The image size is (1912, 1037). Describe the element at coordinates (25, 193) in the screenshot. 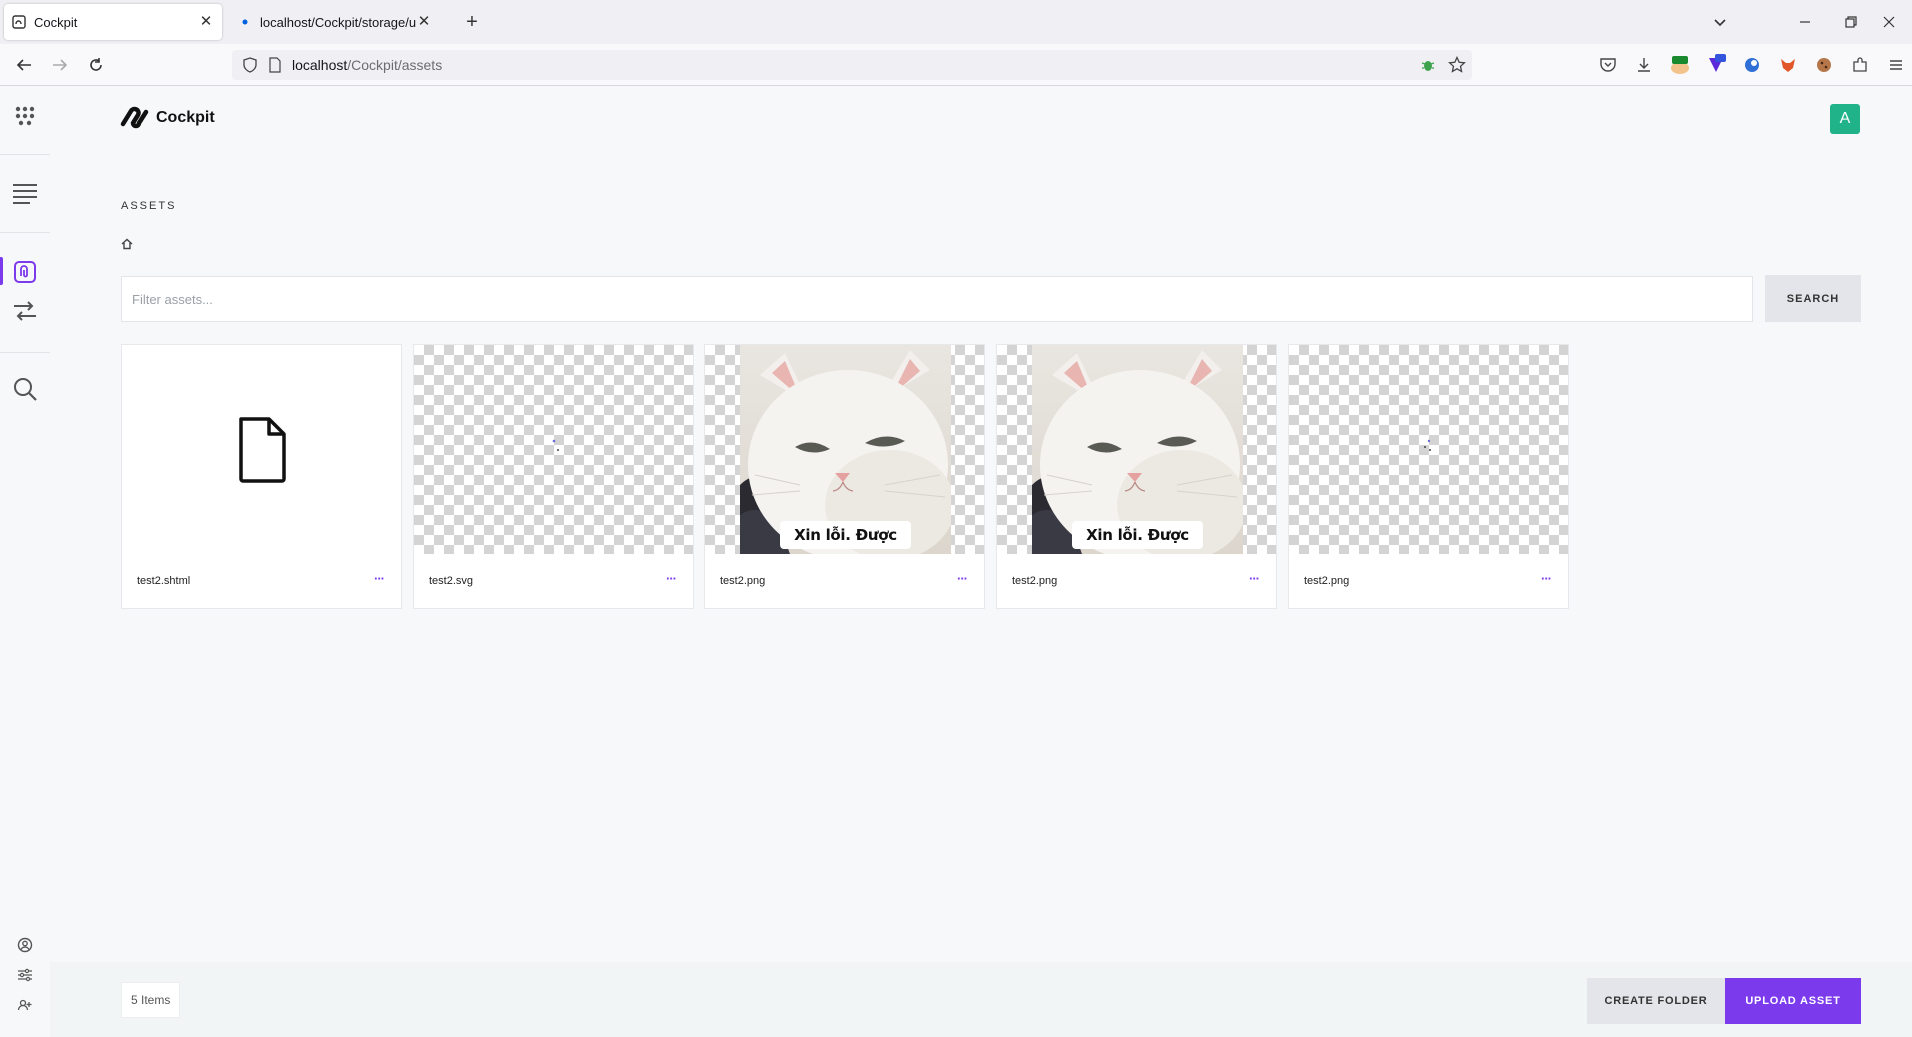

I see `content-lines-icon` at that location.